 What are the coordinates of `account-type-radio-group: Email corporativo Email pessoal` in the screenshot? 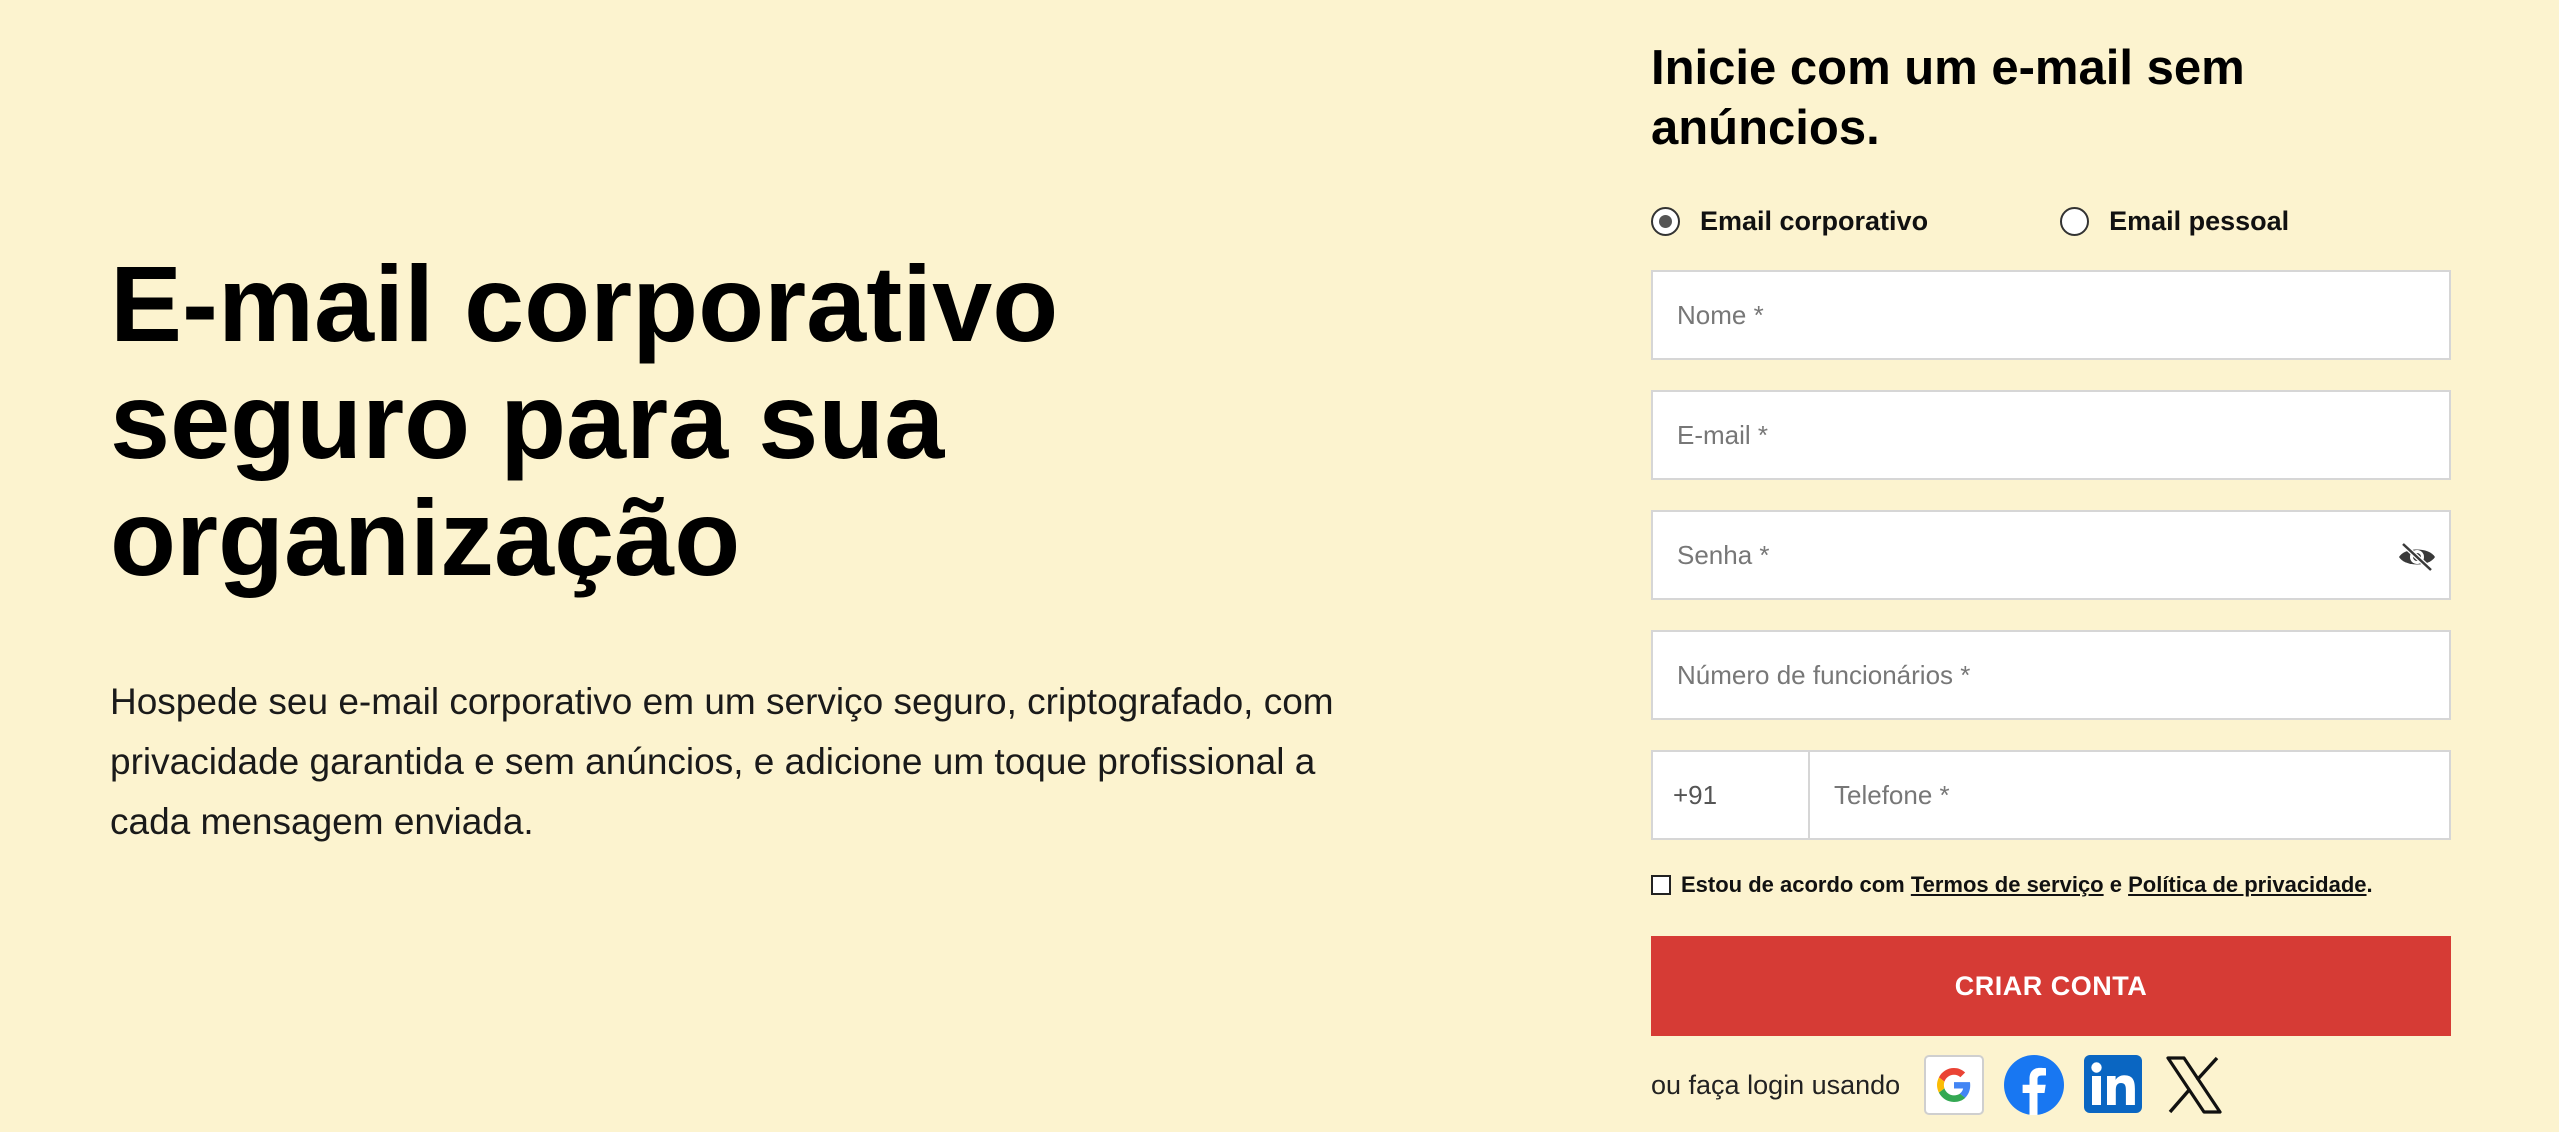 It's located at (2051, 221).